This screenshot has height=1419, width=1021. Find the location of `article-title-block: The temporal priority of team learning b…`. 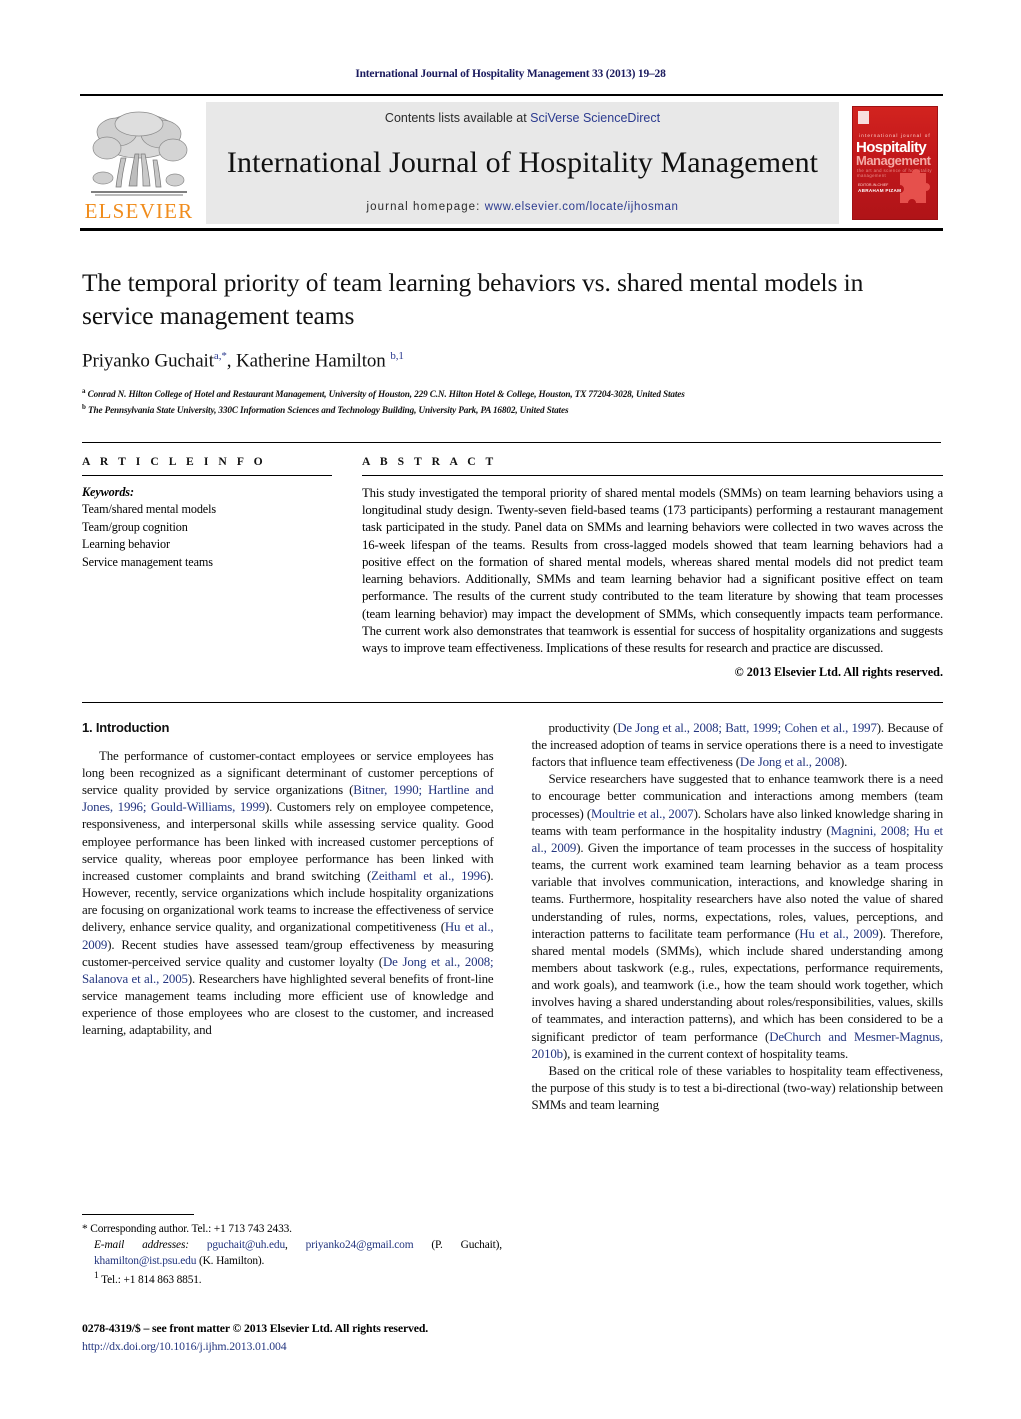

article-title-block: The temporal priority of team learning b… is located at coordinates (511, 342).